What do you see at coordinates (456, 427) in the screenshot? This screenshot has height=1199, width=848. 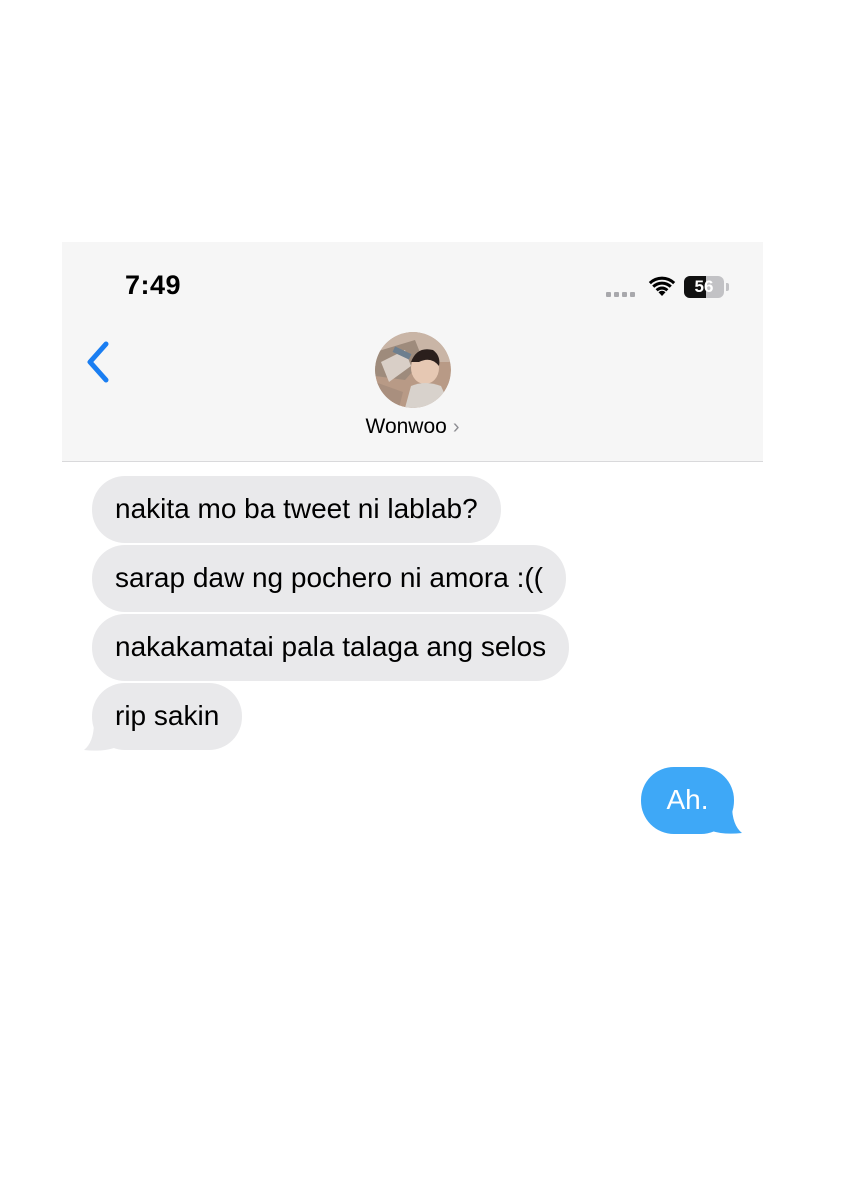 I see `chevron-right-icon: ›` at bounding box center [456, 427].